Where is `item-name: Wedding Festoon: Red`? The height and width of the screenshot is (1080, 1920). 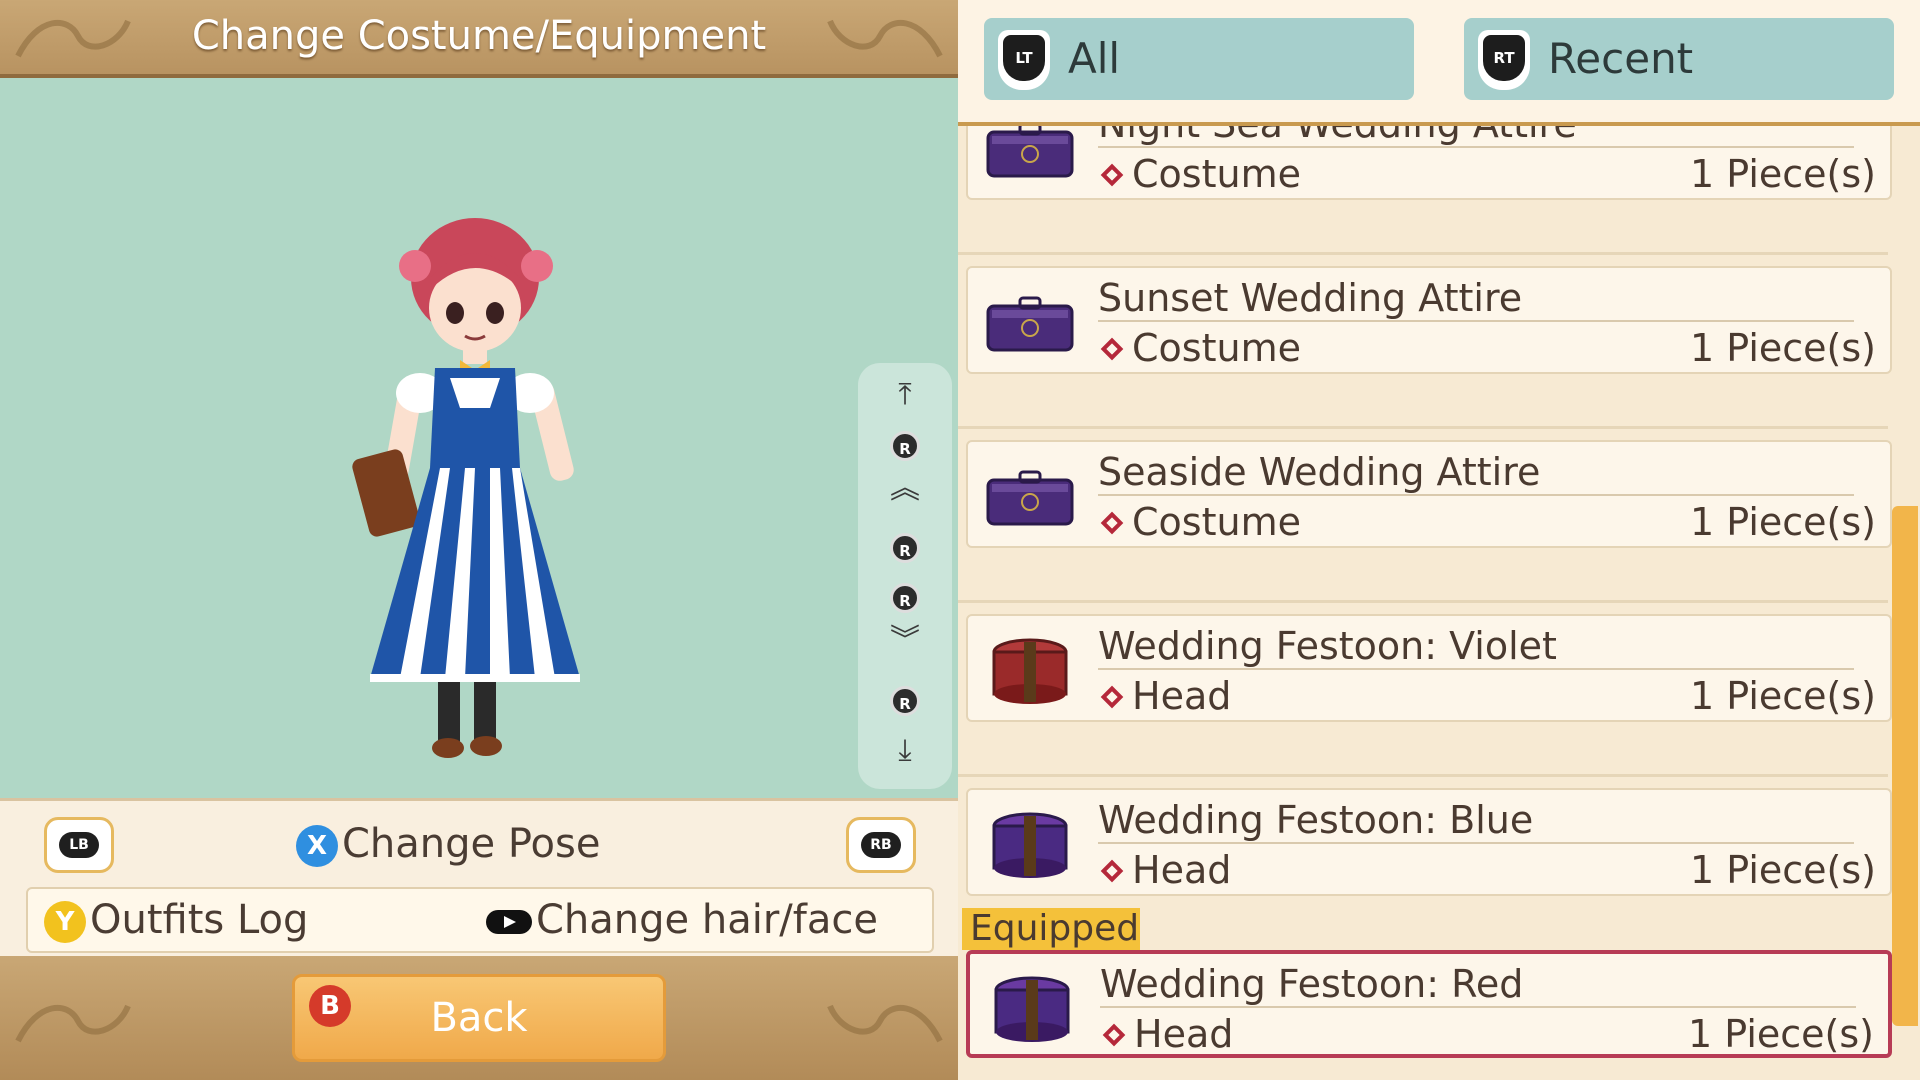
item-name: Wedding Festoon: Red is located at coordinates (1478, 985).